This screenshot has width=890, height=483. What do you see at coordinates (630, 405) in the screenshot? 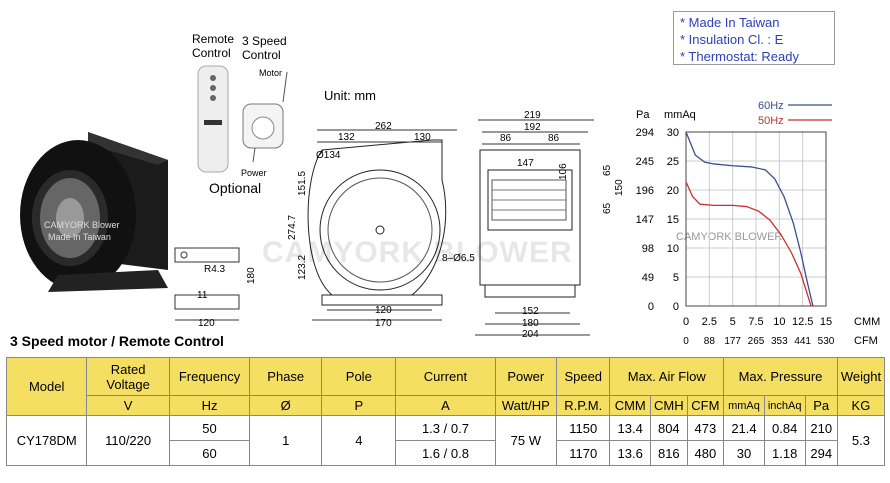
I see `unit-cmm: CMM` at bounding box center [630, 405].